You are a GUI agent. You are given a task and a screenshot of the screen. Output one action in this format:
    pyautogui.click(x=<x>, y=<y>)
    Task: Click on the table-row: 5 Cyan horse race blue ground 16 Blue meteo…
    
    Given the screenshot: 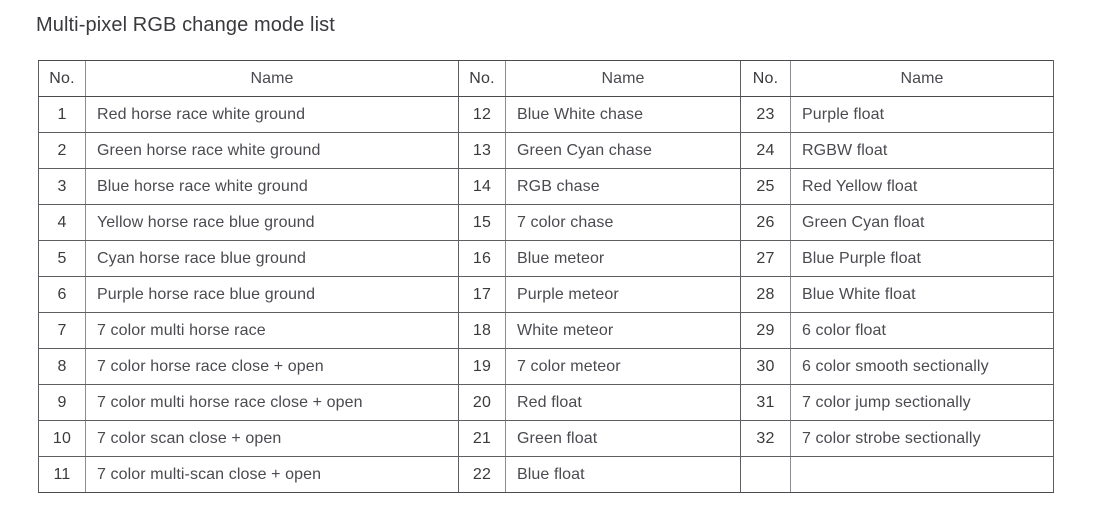 What is the action you would take?
    pyautogui.click(x=546, y=258)
    